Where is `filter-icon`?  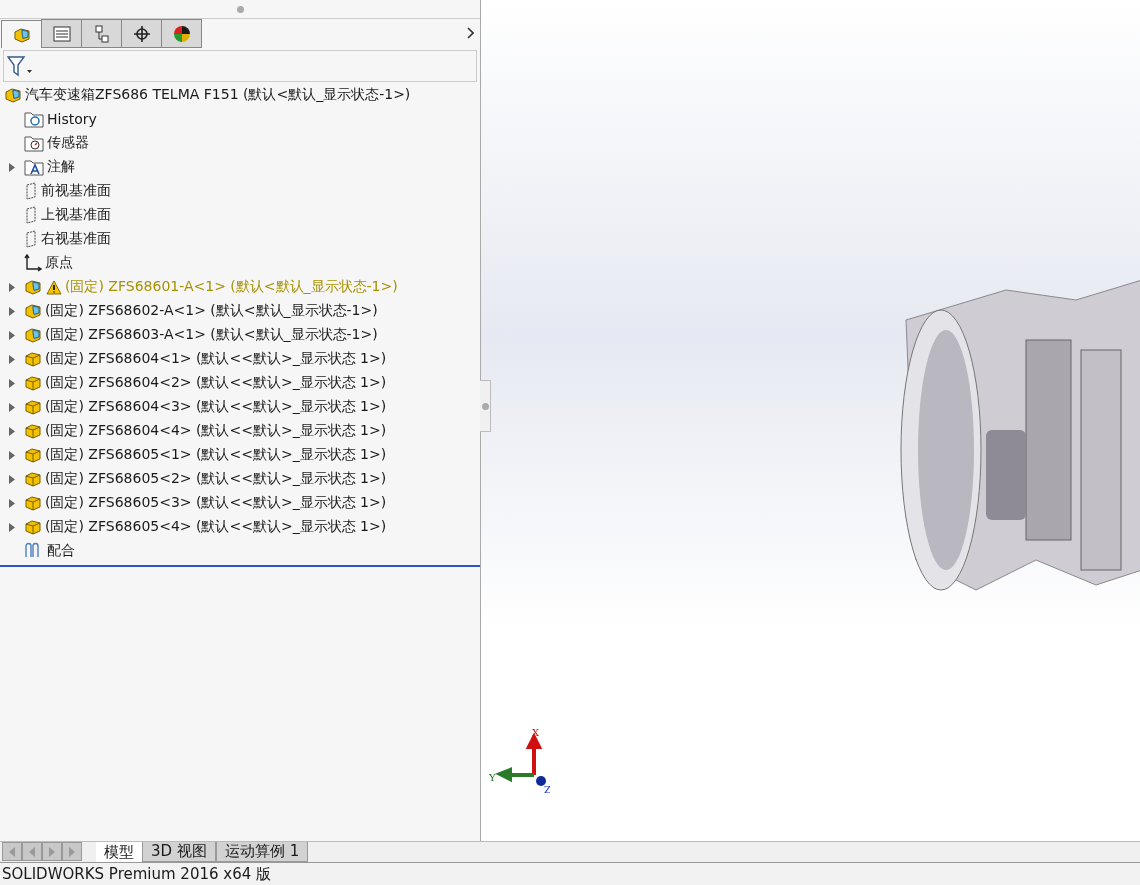
filter-icon is located at coordinates (20, 66).